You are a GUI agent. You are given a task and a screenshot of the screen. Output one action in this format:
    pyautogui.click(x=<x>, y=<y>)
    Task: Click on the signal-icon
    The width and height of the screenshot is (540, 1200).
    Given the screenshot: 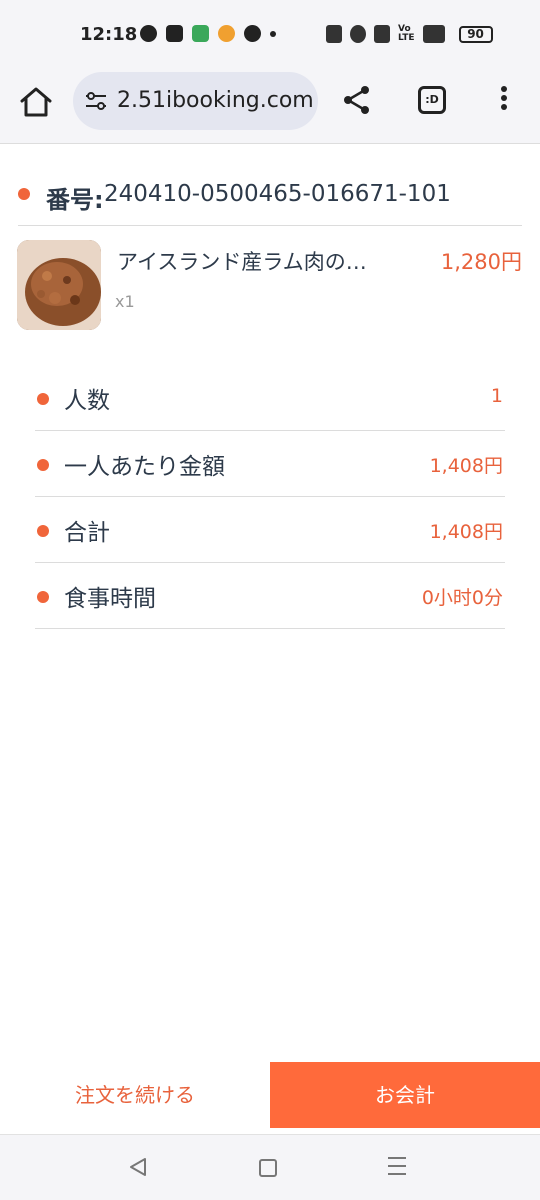 What is the action you would take?
    pyautogui.click(x=433, y=34)
    